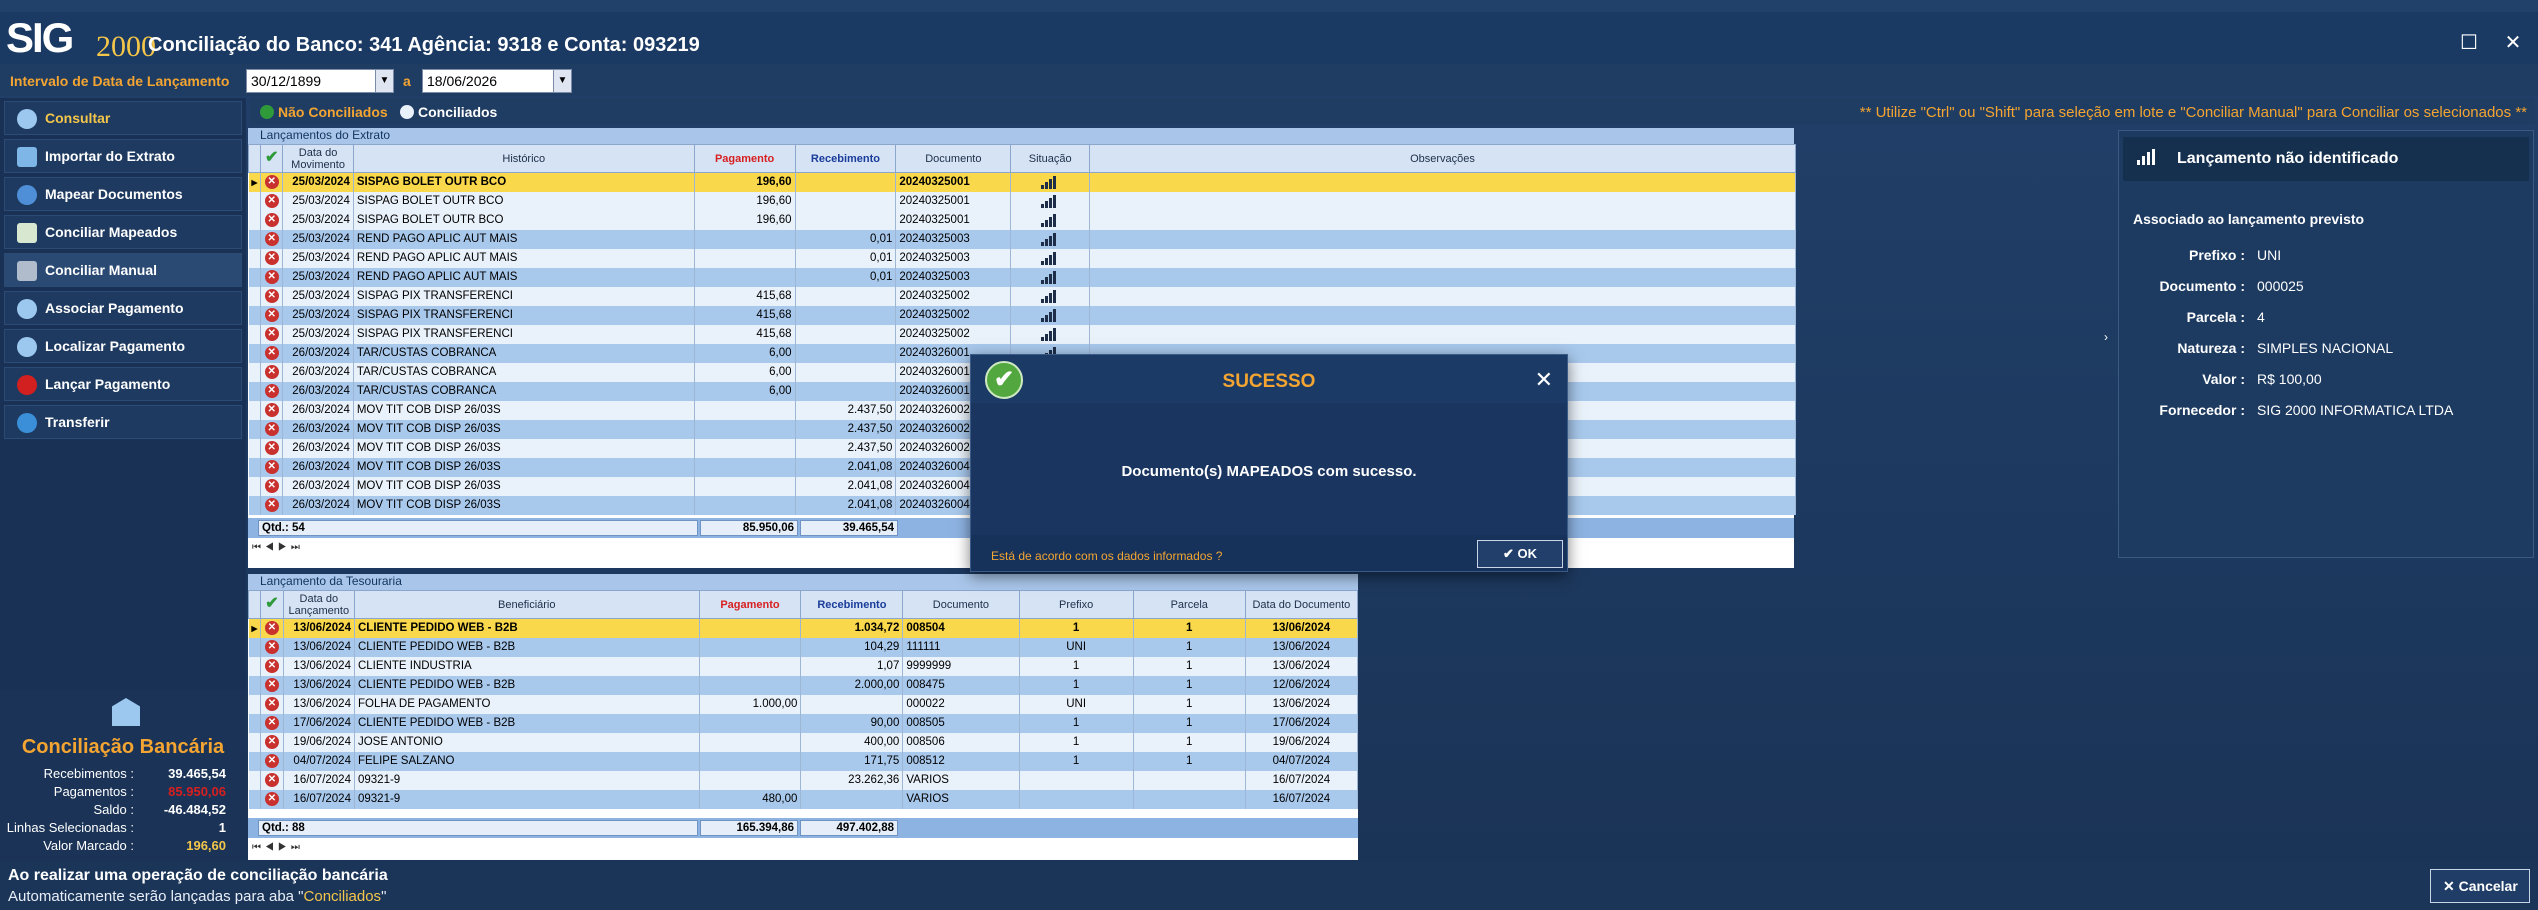 The height and width of the screenshot is (910, 2538). I want to click on date-from-input: 30/12/1899 ▼, so click(320, 81).